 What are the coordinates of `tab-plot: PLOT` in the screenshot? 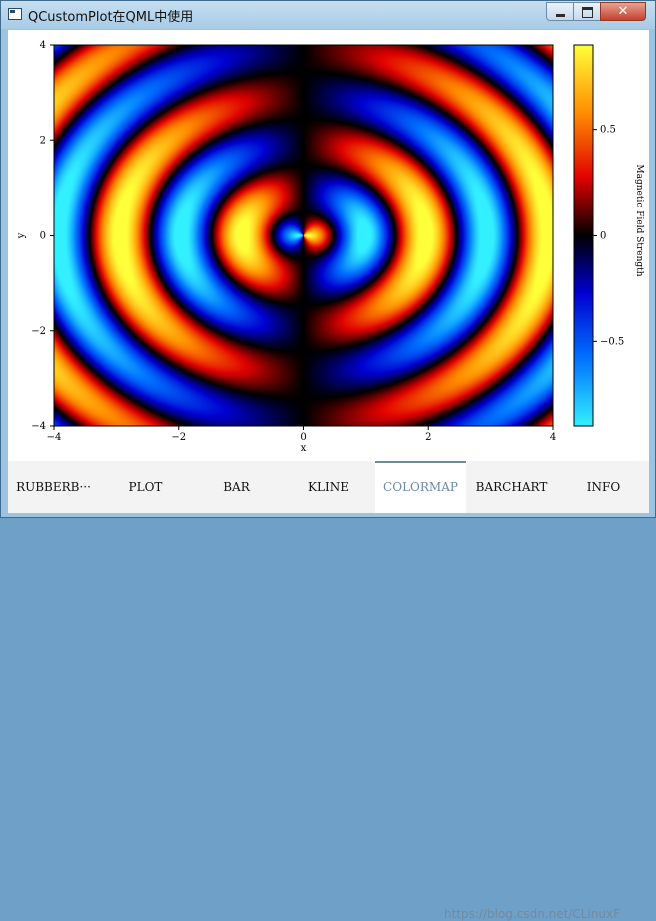 It's located at (145, 487).